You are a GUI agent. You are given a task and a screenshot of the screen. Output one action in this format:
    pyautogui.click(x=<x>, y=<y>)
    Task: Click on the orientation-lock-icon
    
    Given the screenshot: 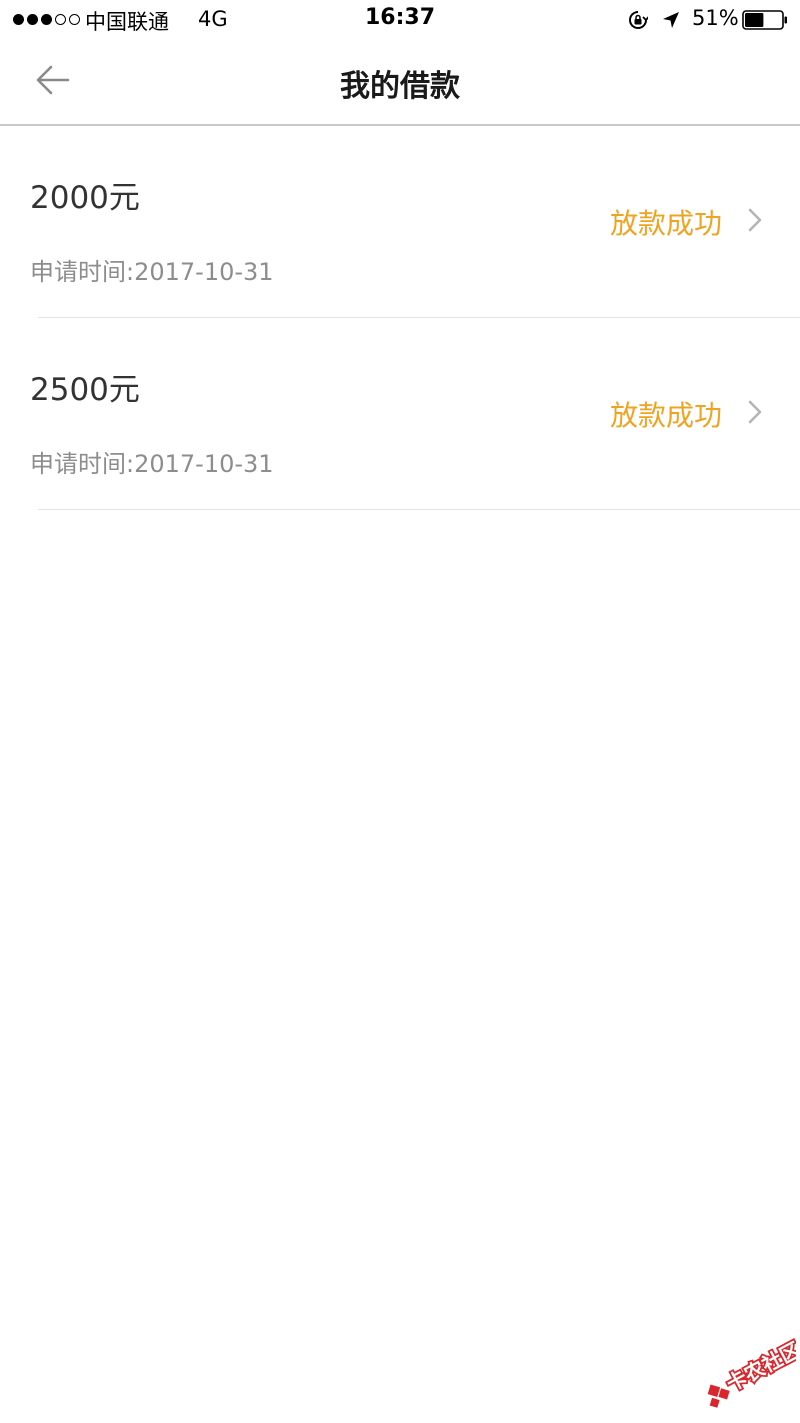 What is the action you would take?
    pyautogui.click(x=638, y=20)
    